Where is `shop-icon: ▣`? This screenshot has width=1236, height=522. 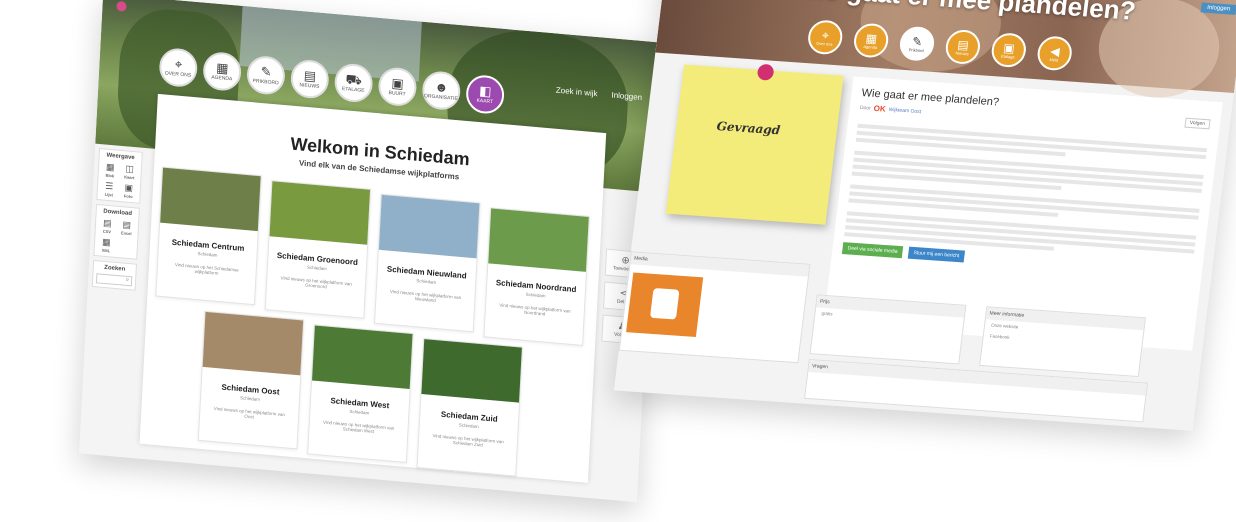 shop-icon: ▣ is located at coordinates (1009, 48).